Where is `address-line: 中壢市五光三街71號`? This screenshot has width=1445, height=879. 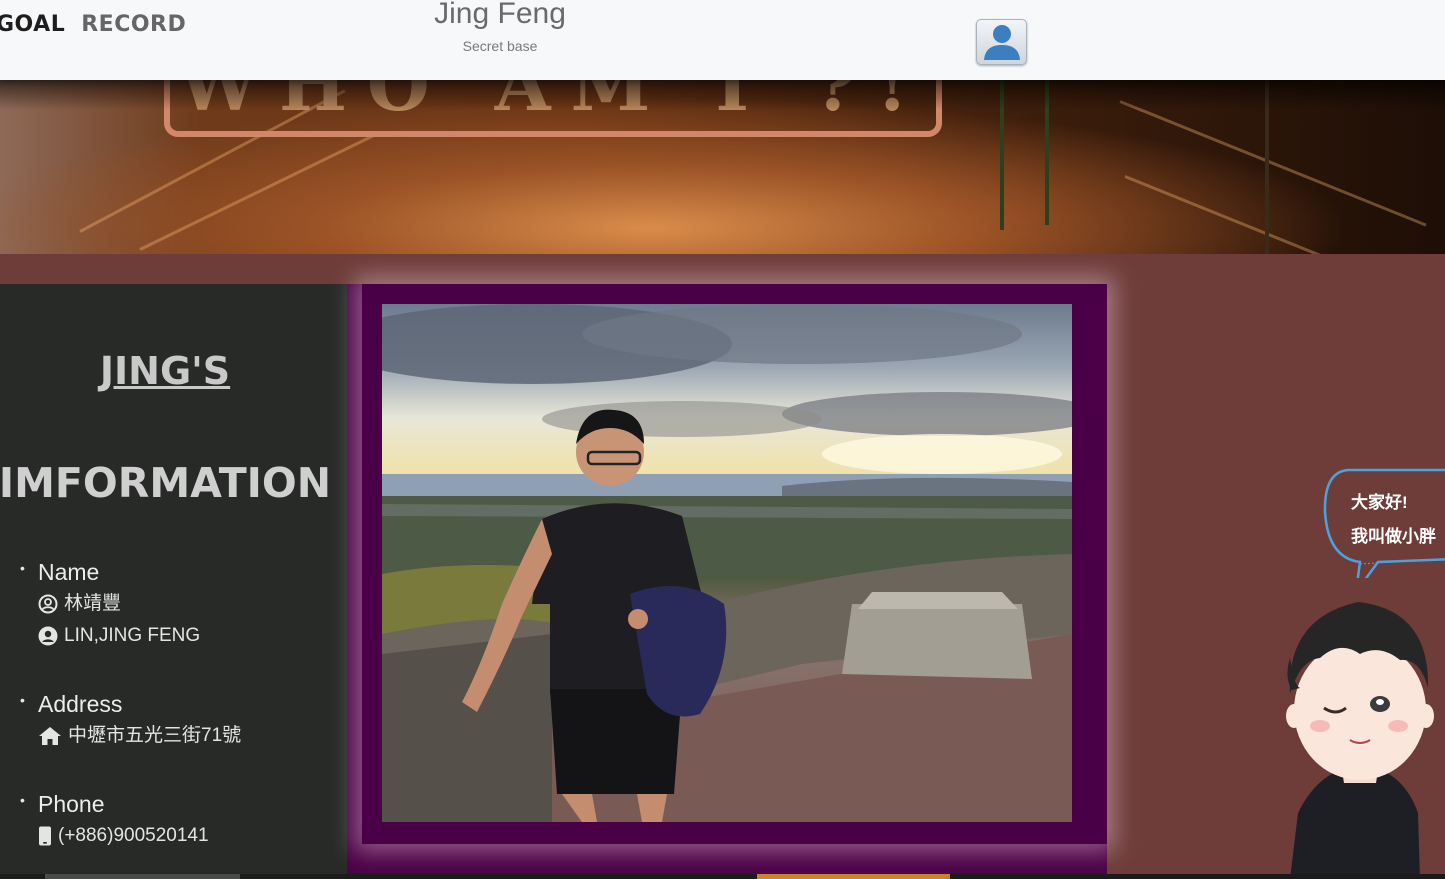 address-line: 中壢市五光三街71號 is located at coordinates (139, 736).